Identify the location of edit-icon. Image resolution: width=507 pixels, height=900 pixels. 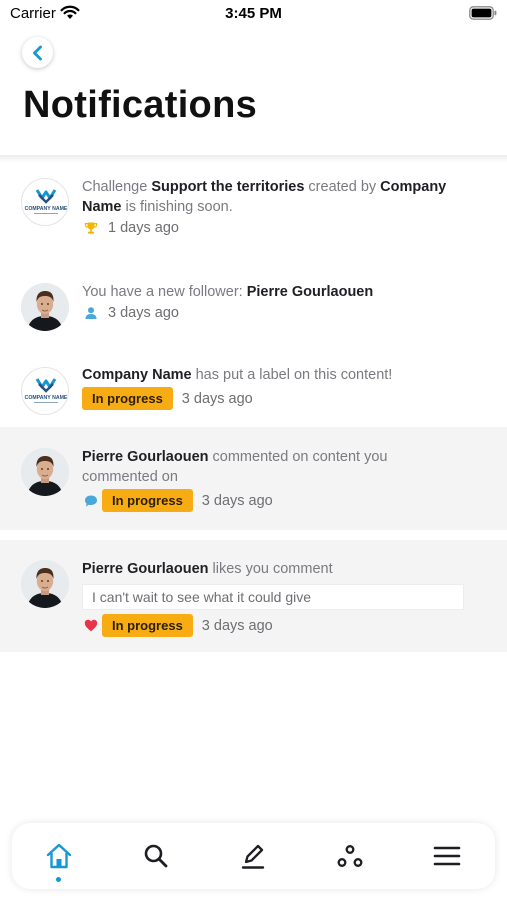
(253, 856).